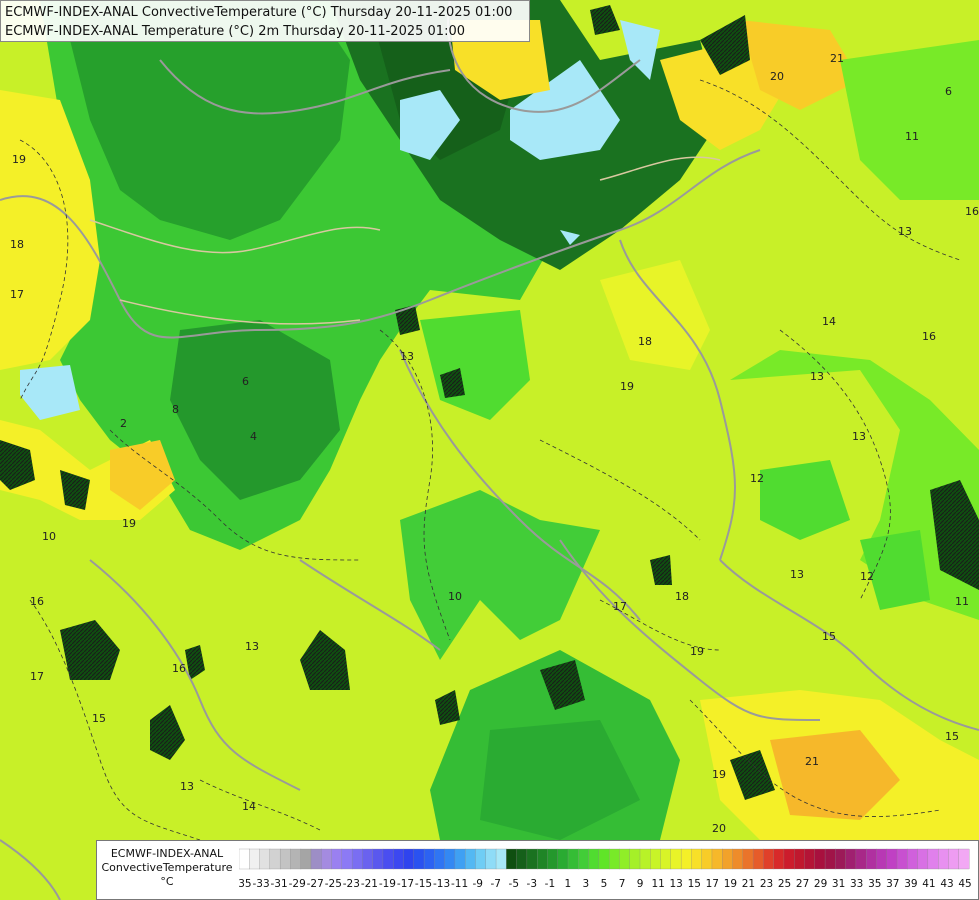 This screenshot has height=900, width=979. Describe the element at coordinates (495, 884) in the screenshot. I see `legend-tick-label: -7` at that location.